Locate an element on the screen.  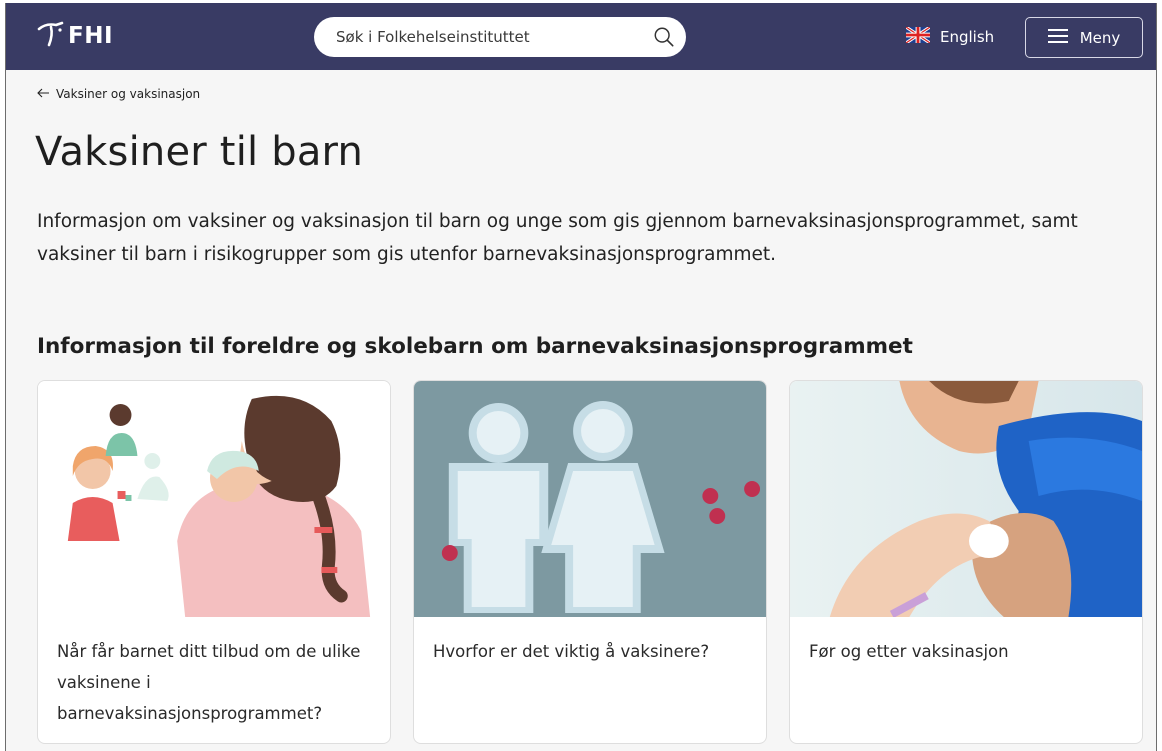
card-before-after-vaccination: Før og etter vaksinasjon is located at coordinates (966, 562).